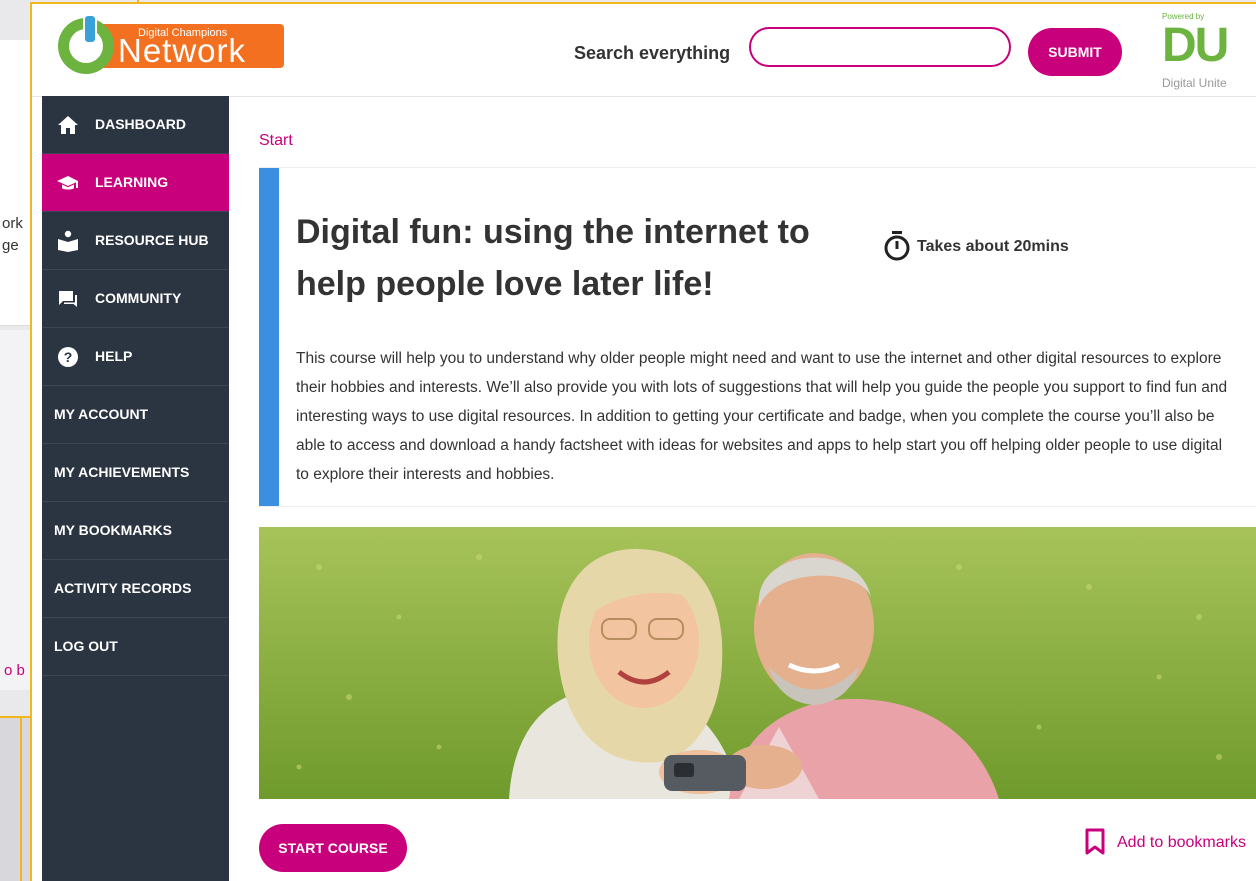 This screenshot has width=1256, height=881. Describe the element at coordinates (897, 246) in the screenshot. I see `stopwatch-icon` at that location.